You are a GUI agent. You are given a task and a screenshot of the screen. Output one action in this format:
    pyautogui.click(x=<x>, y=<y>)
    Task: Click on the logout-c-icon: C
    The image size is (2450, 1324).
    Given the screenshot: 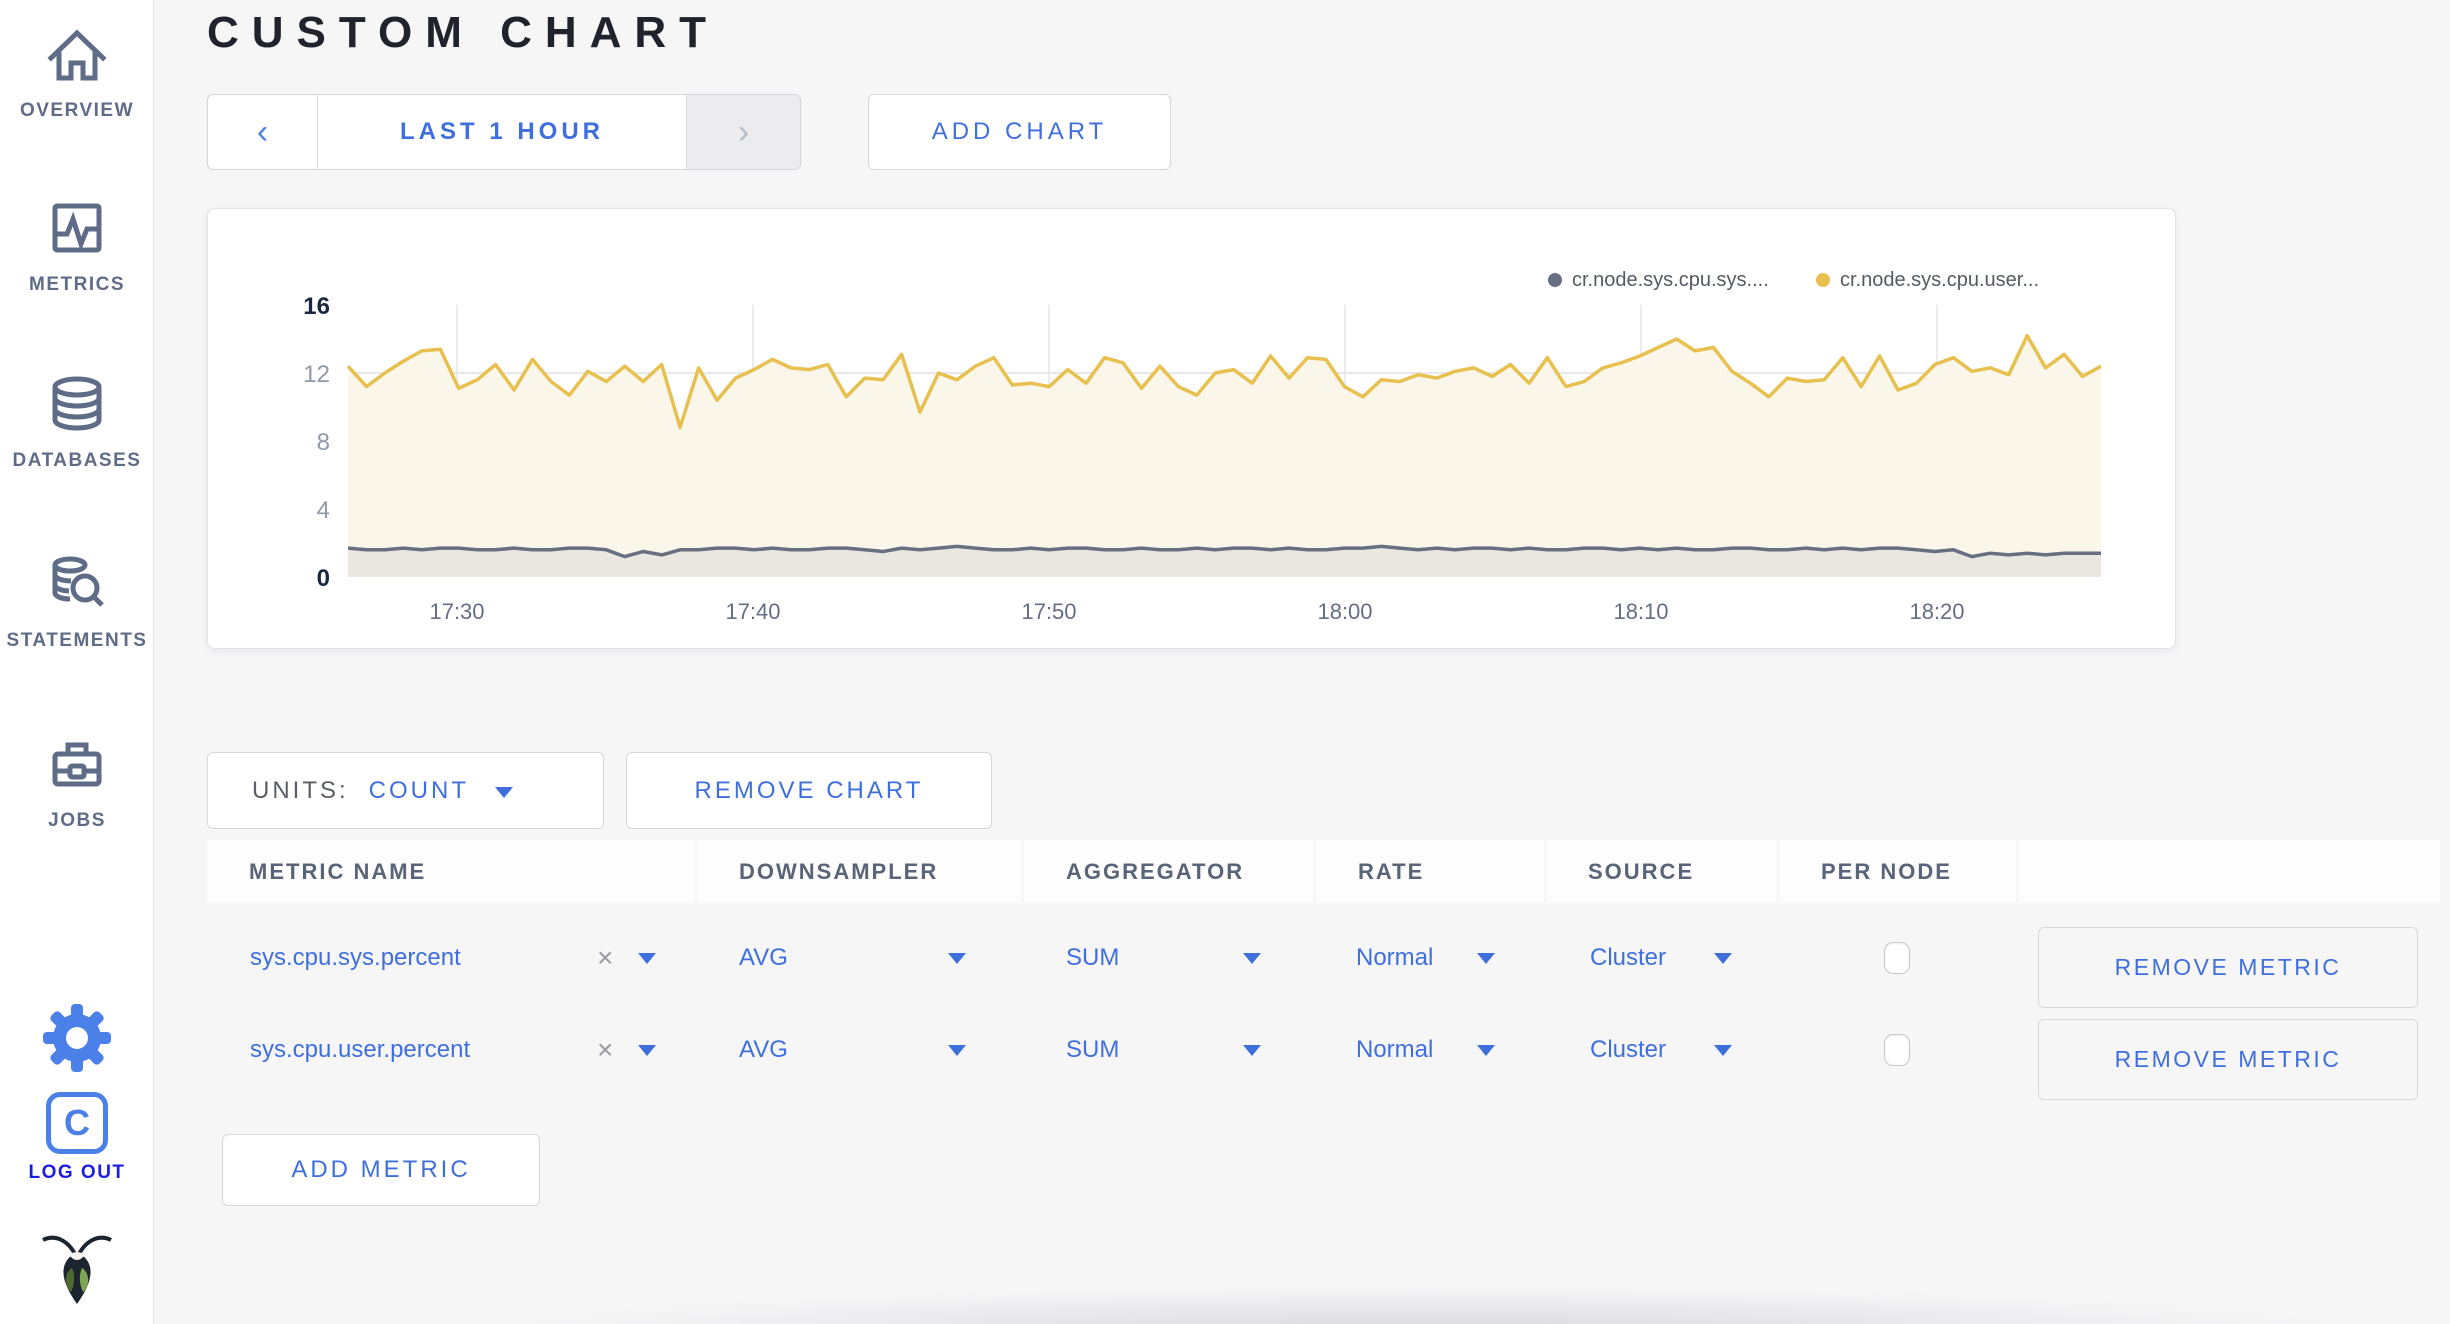 What is the action you would take?
    pyautogui.click(x=77, y=1123)
    